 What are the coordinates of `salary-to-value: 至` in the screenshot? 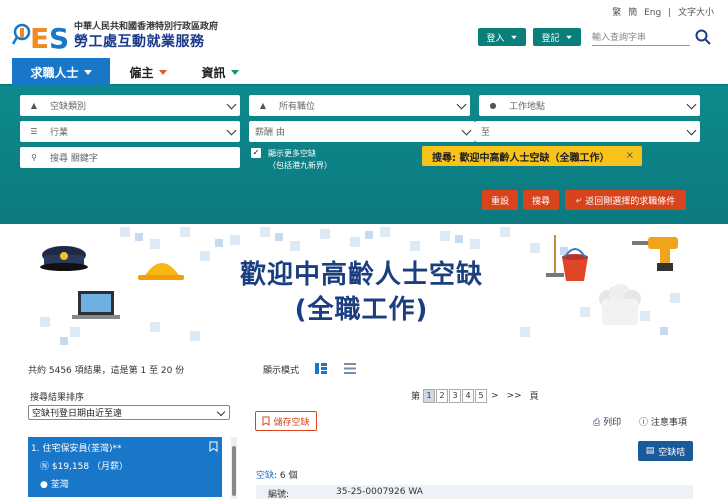 It's located at (486, 133).